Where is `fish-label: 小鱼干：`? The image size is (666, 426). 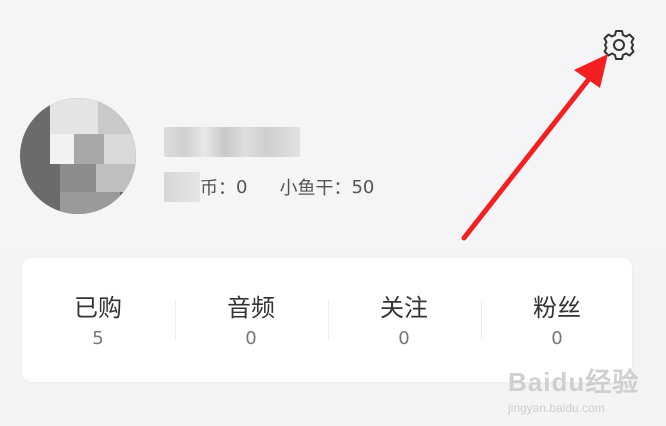
fish-label: 小鱼干： is located at coordinates (315, 188).